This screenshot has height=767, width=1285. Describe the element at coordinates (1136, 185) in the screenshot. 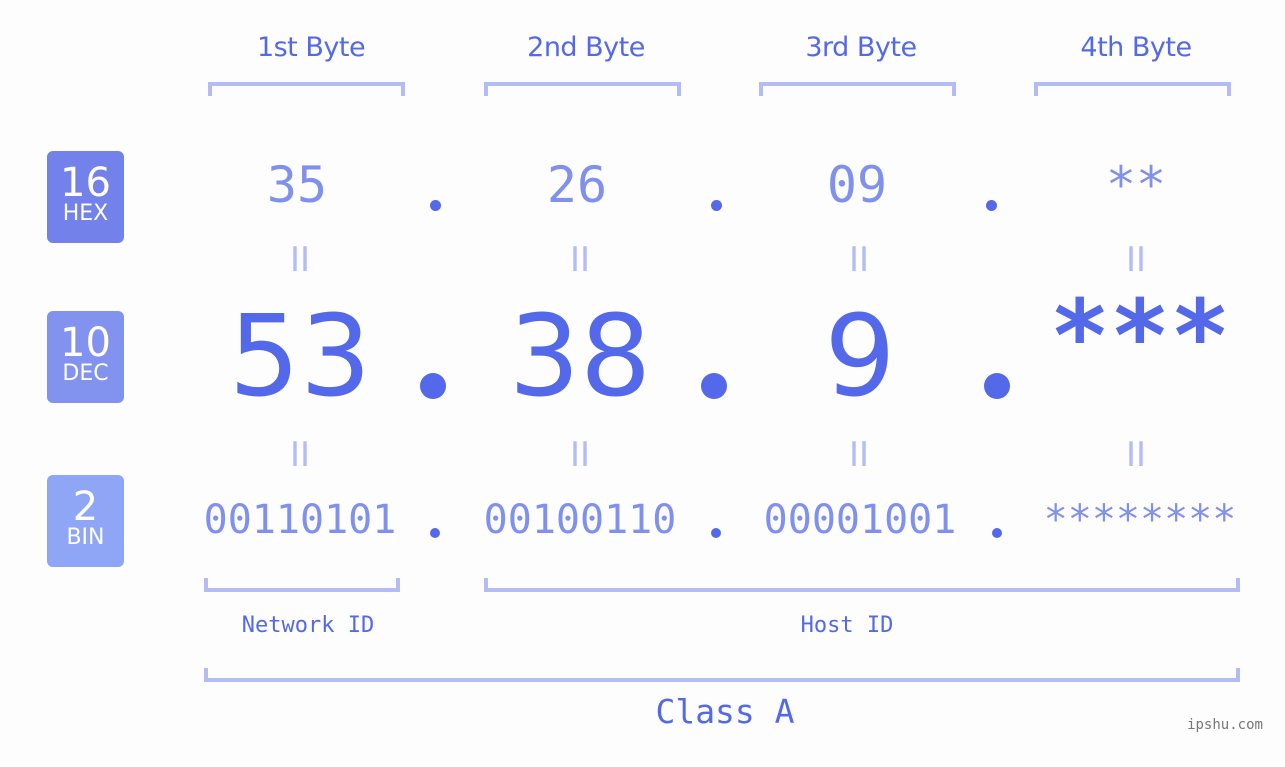

I see `hex-value-4: **` at that location.